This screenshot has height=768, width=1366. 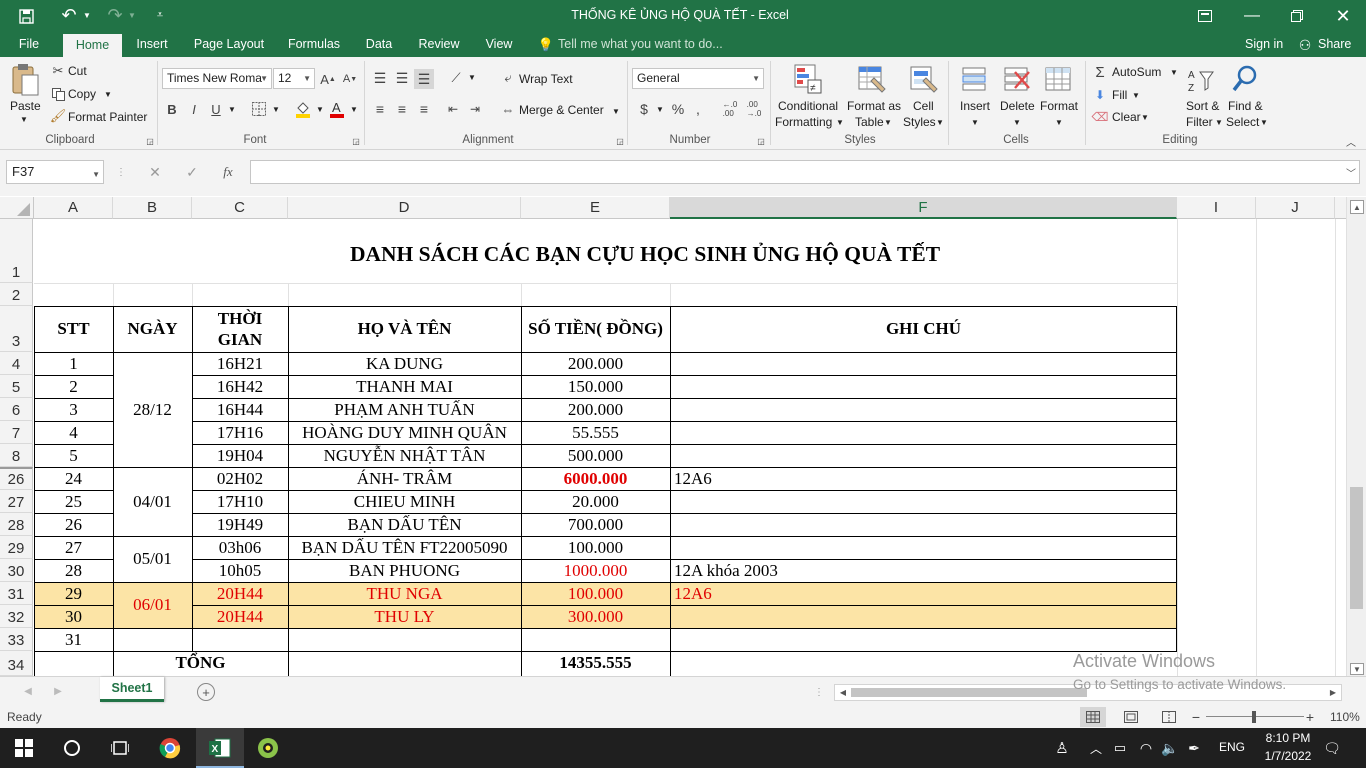 I want to click on format-cells-icon, so click(x=1058, y=79).